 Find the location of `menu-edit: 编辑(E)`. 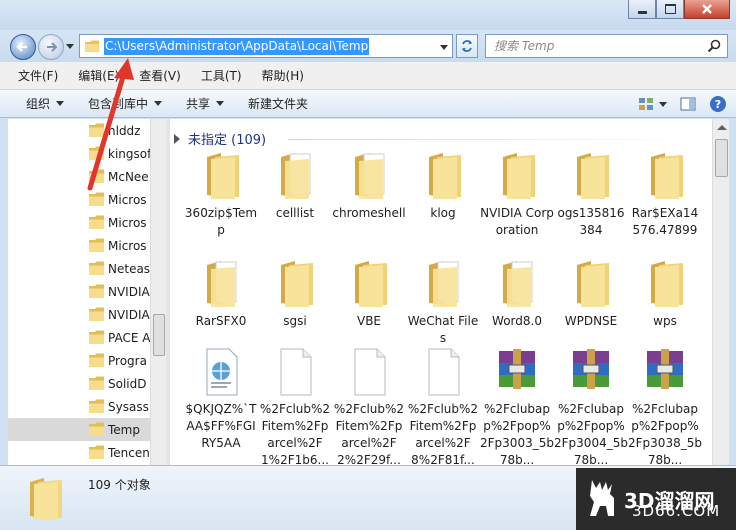

menu-edit: 编辑(E) is located at coordinates (98, 75).